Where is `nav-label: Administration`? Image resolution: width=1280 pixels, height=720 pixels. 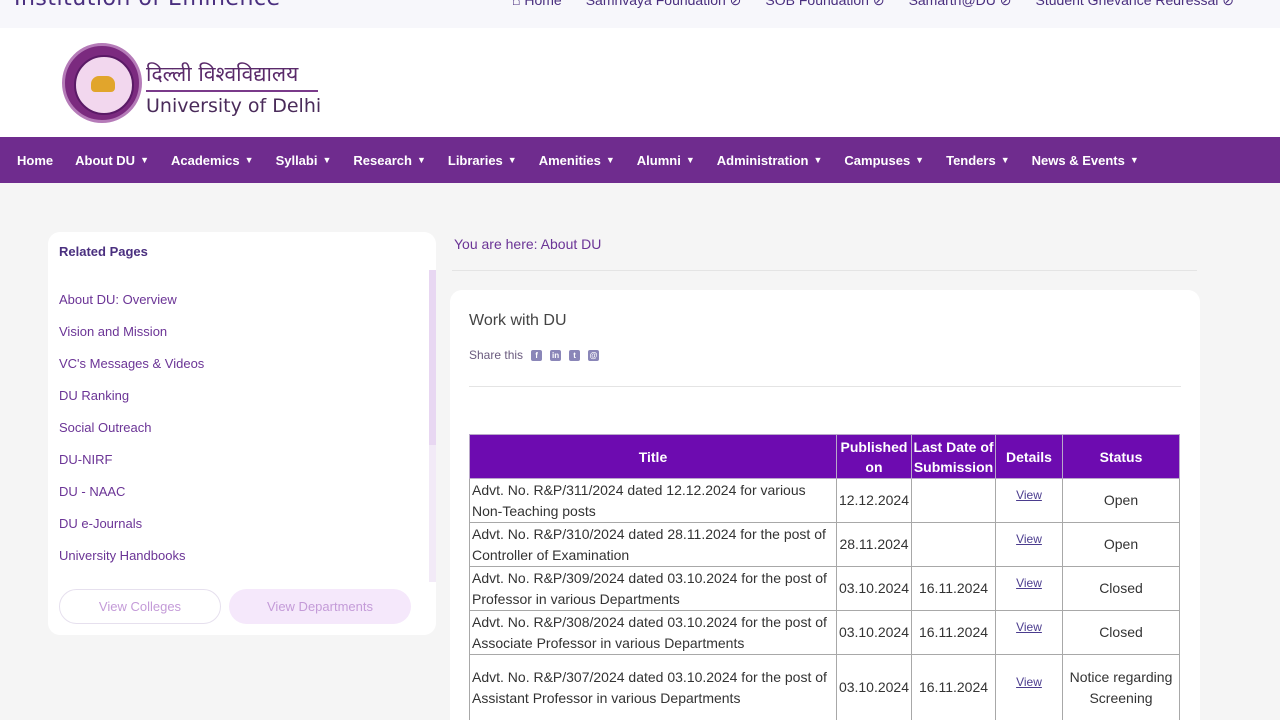
nav-label: Administration is located at coordinates (762, 160).